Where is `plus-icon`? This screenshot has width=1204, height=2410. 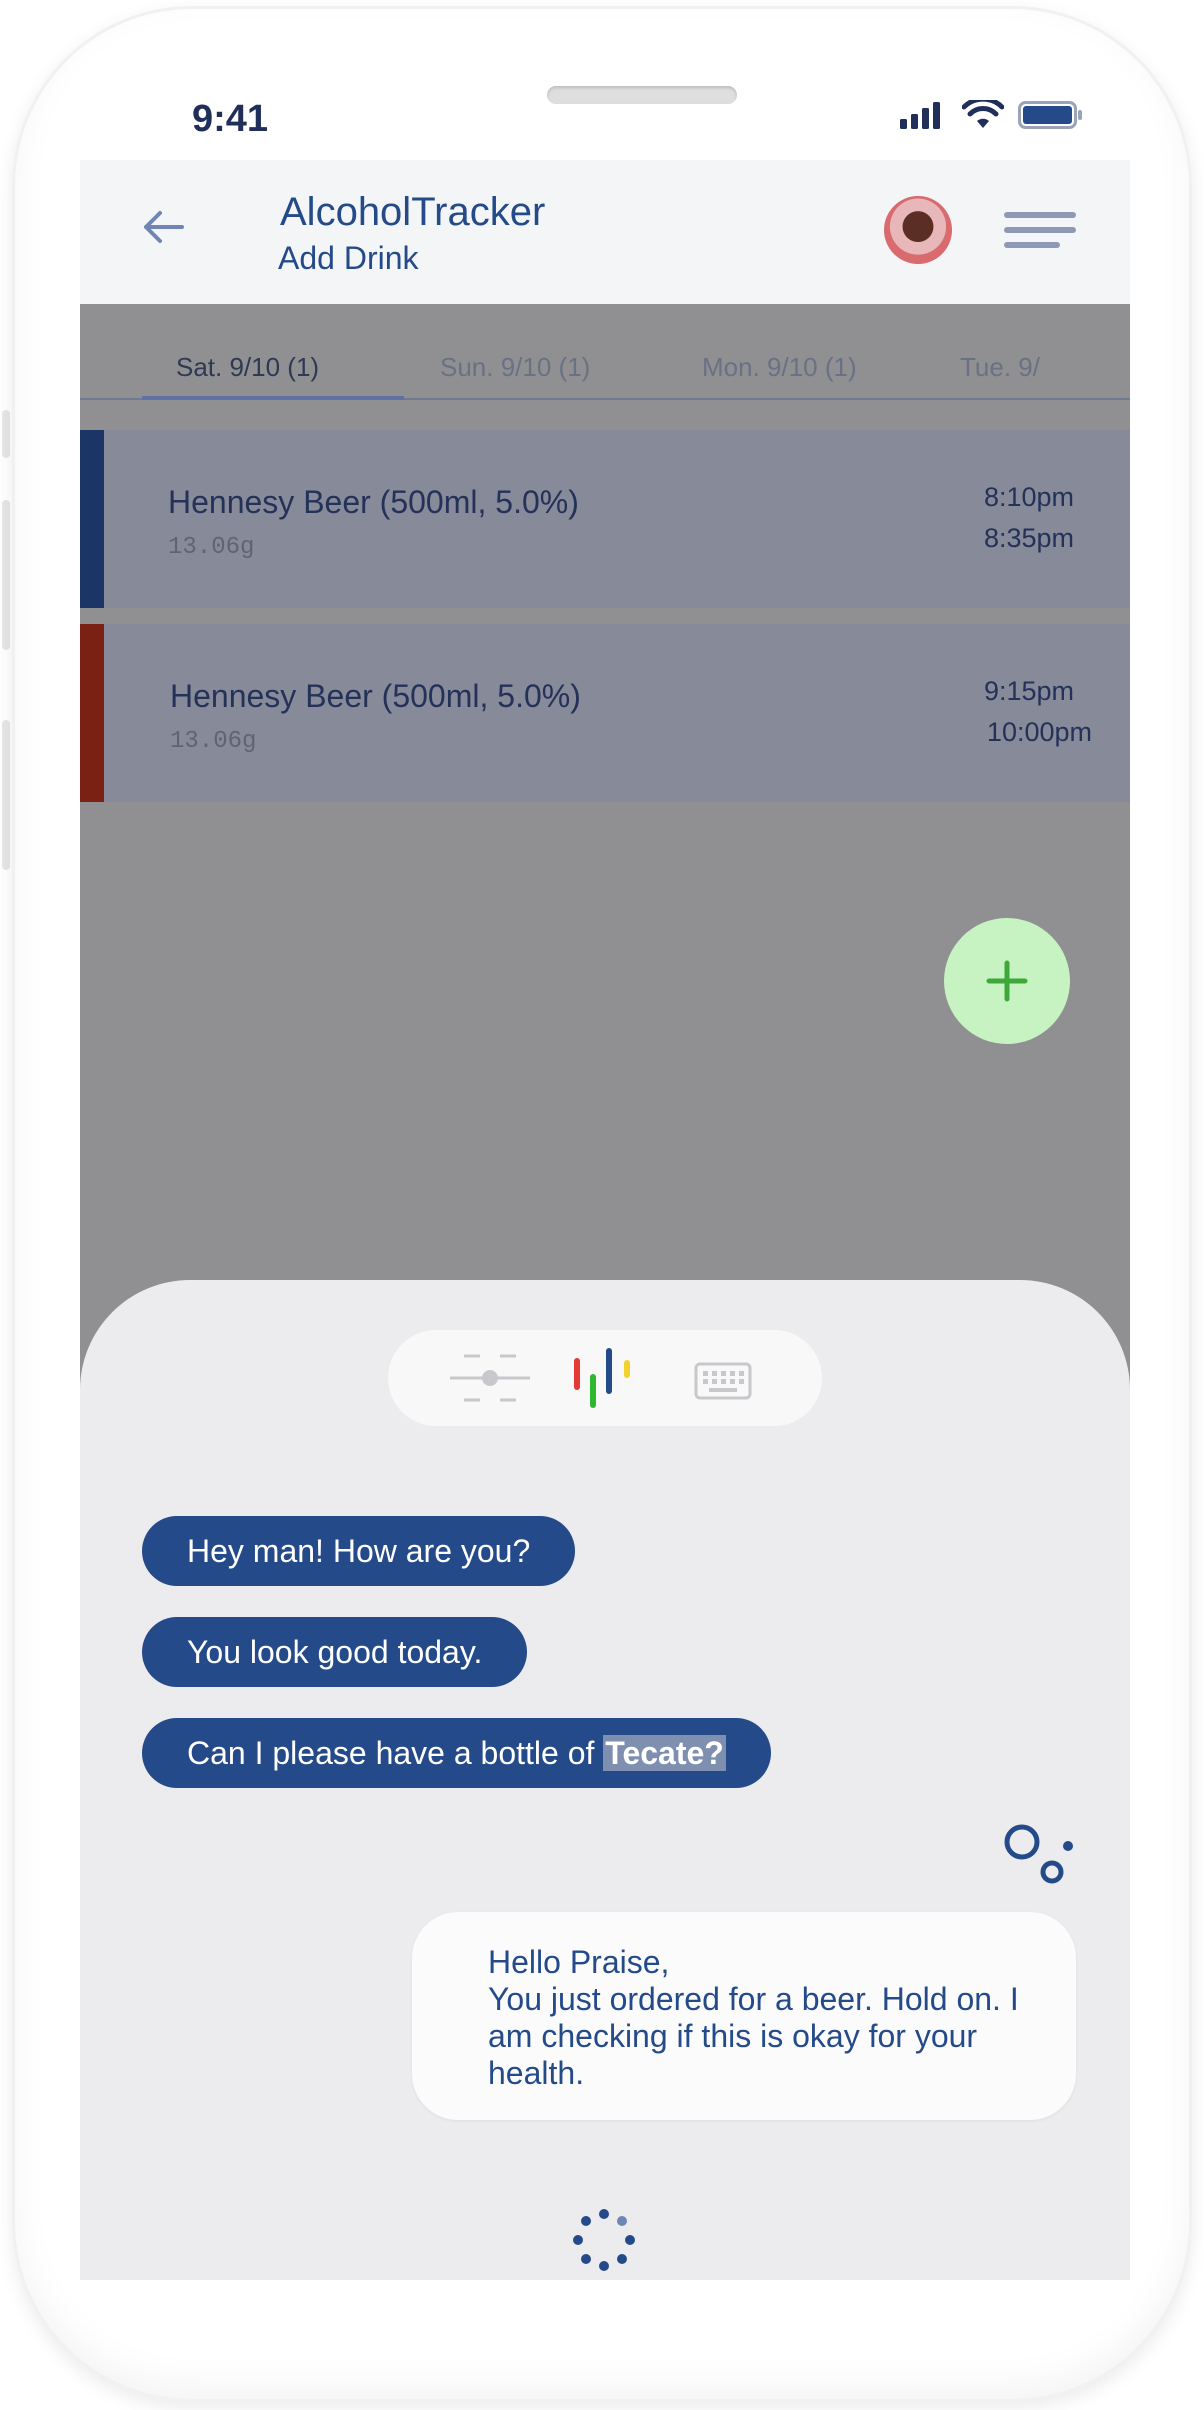 plus-icon is located at coordinates (1007, 981).